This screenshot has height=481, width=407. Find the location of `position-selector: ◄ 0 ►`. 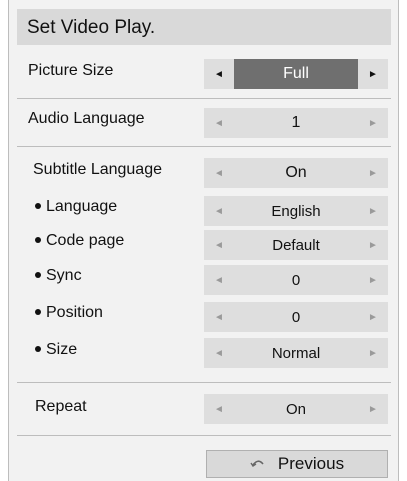

position-selector: ◄ 0 ► is located at coordinates (296, 317).